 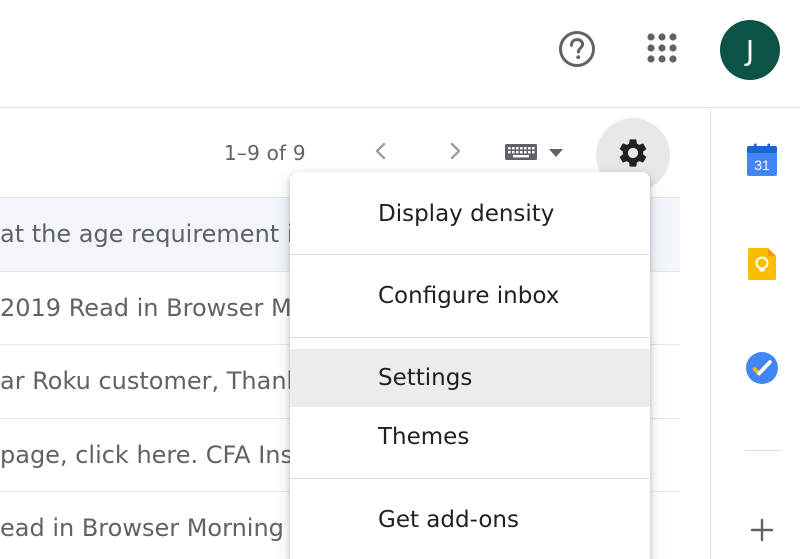 I want to click on caret-down-icon, so click(x=556, y=154).